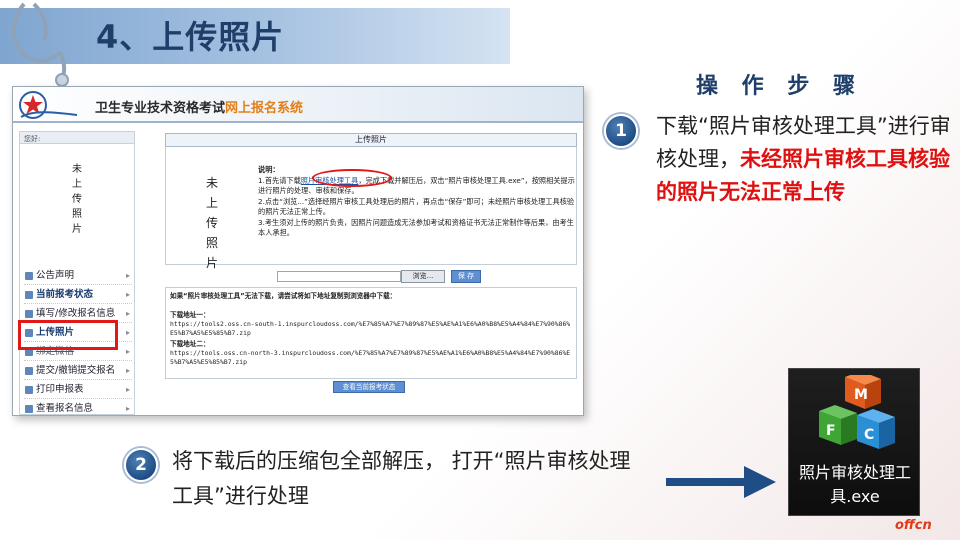  What do you see at coordinates (141, 465) in the screenshot?
I see `step-2-badge: 2` at bounding box center [141, 465].